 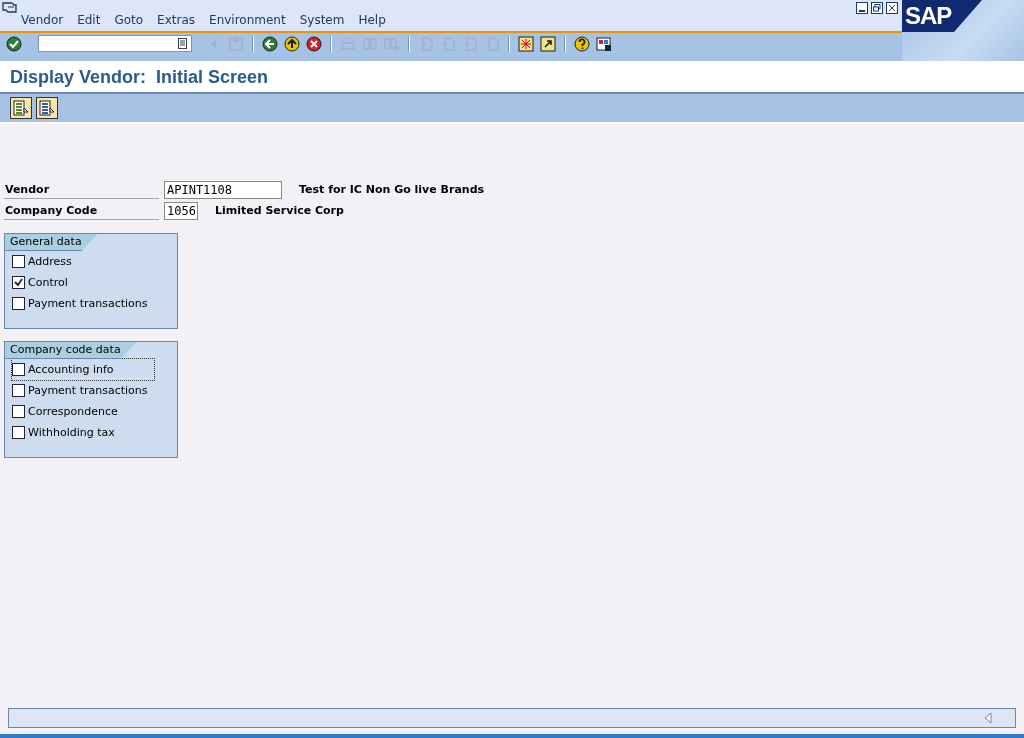 I want to click on checkbox-label: Control, so click(x=48, y=282).